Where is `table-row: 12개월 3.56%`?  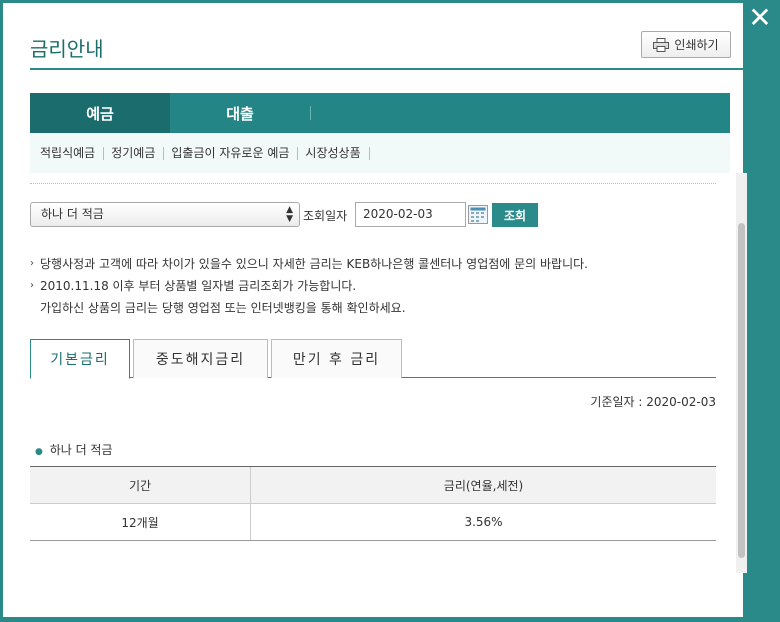 table-row: 12개월 3.56% is located at coordinates (373, 522).